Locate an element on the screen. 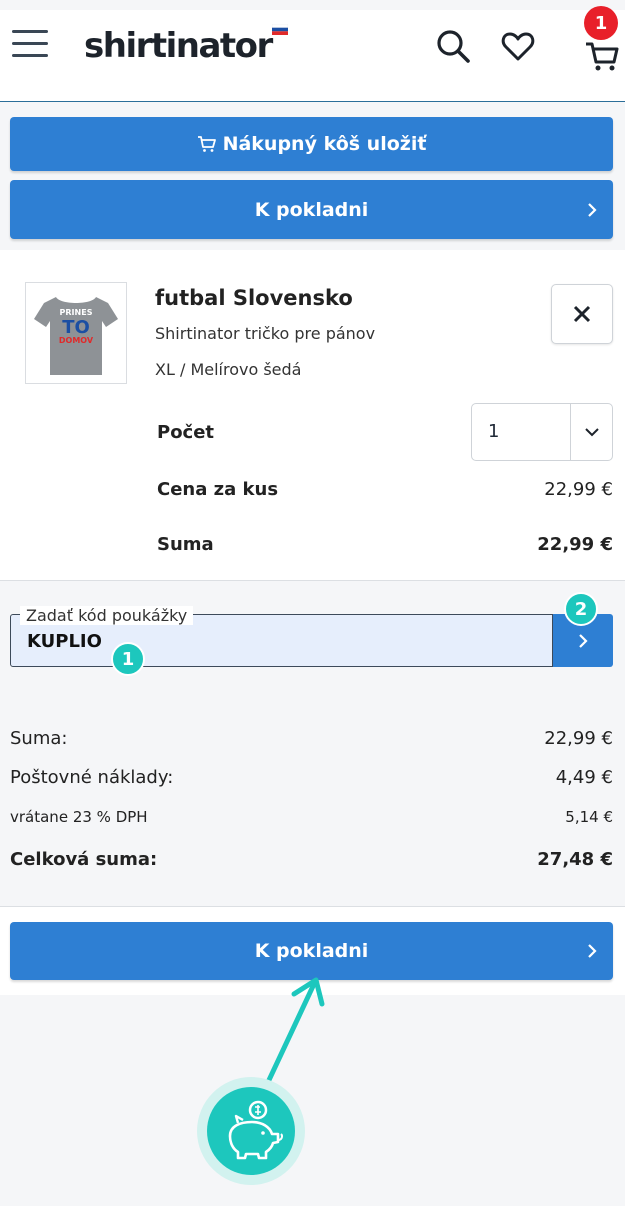  shipping-label: Poštovné náklady: is located at coordinates (92, 777).